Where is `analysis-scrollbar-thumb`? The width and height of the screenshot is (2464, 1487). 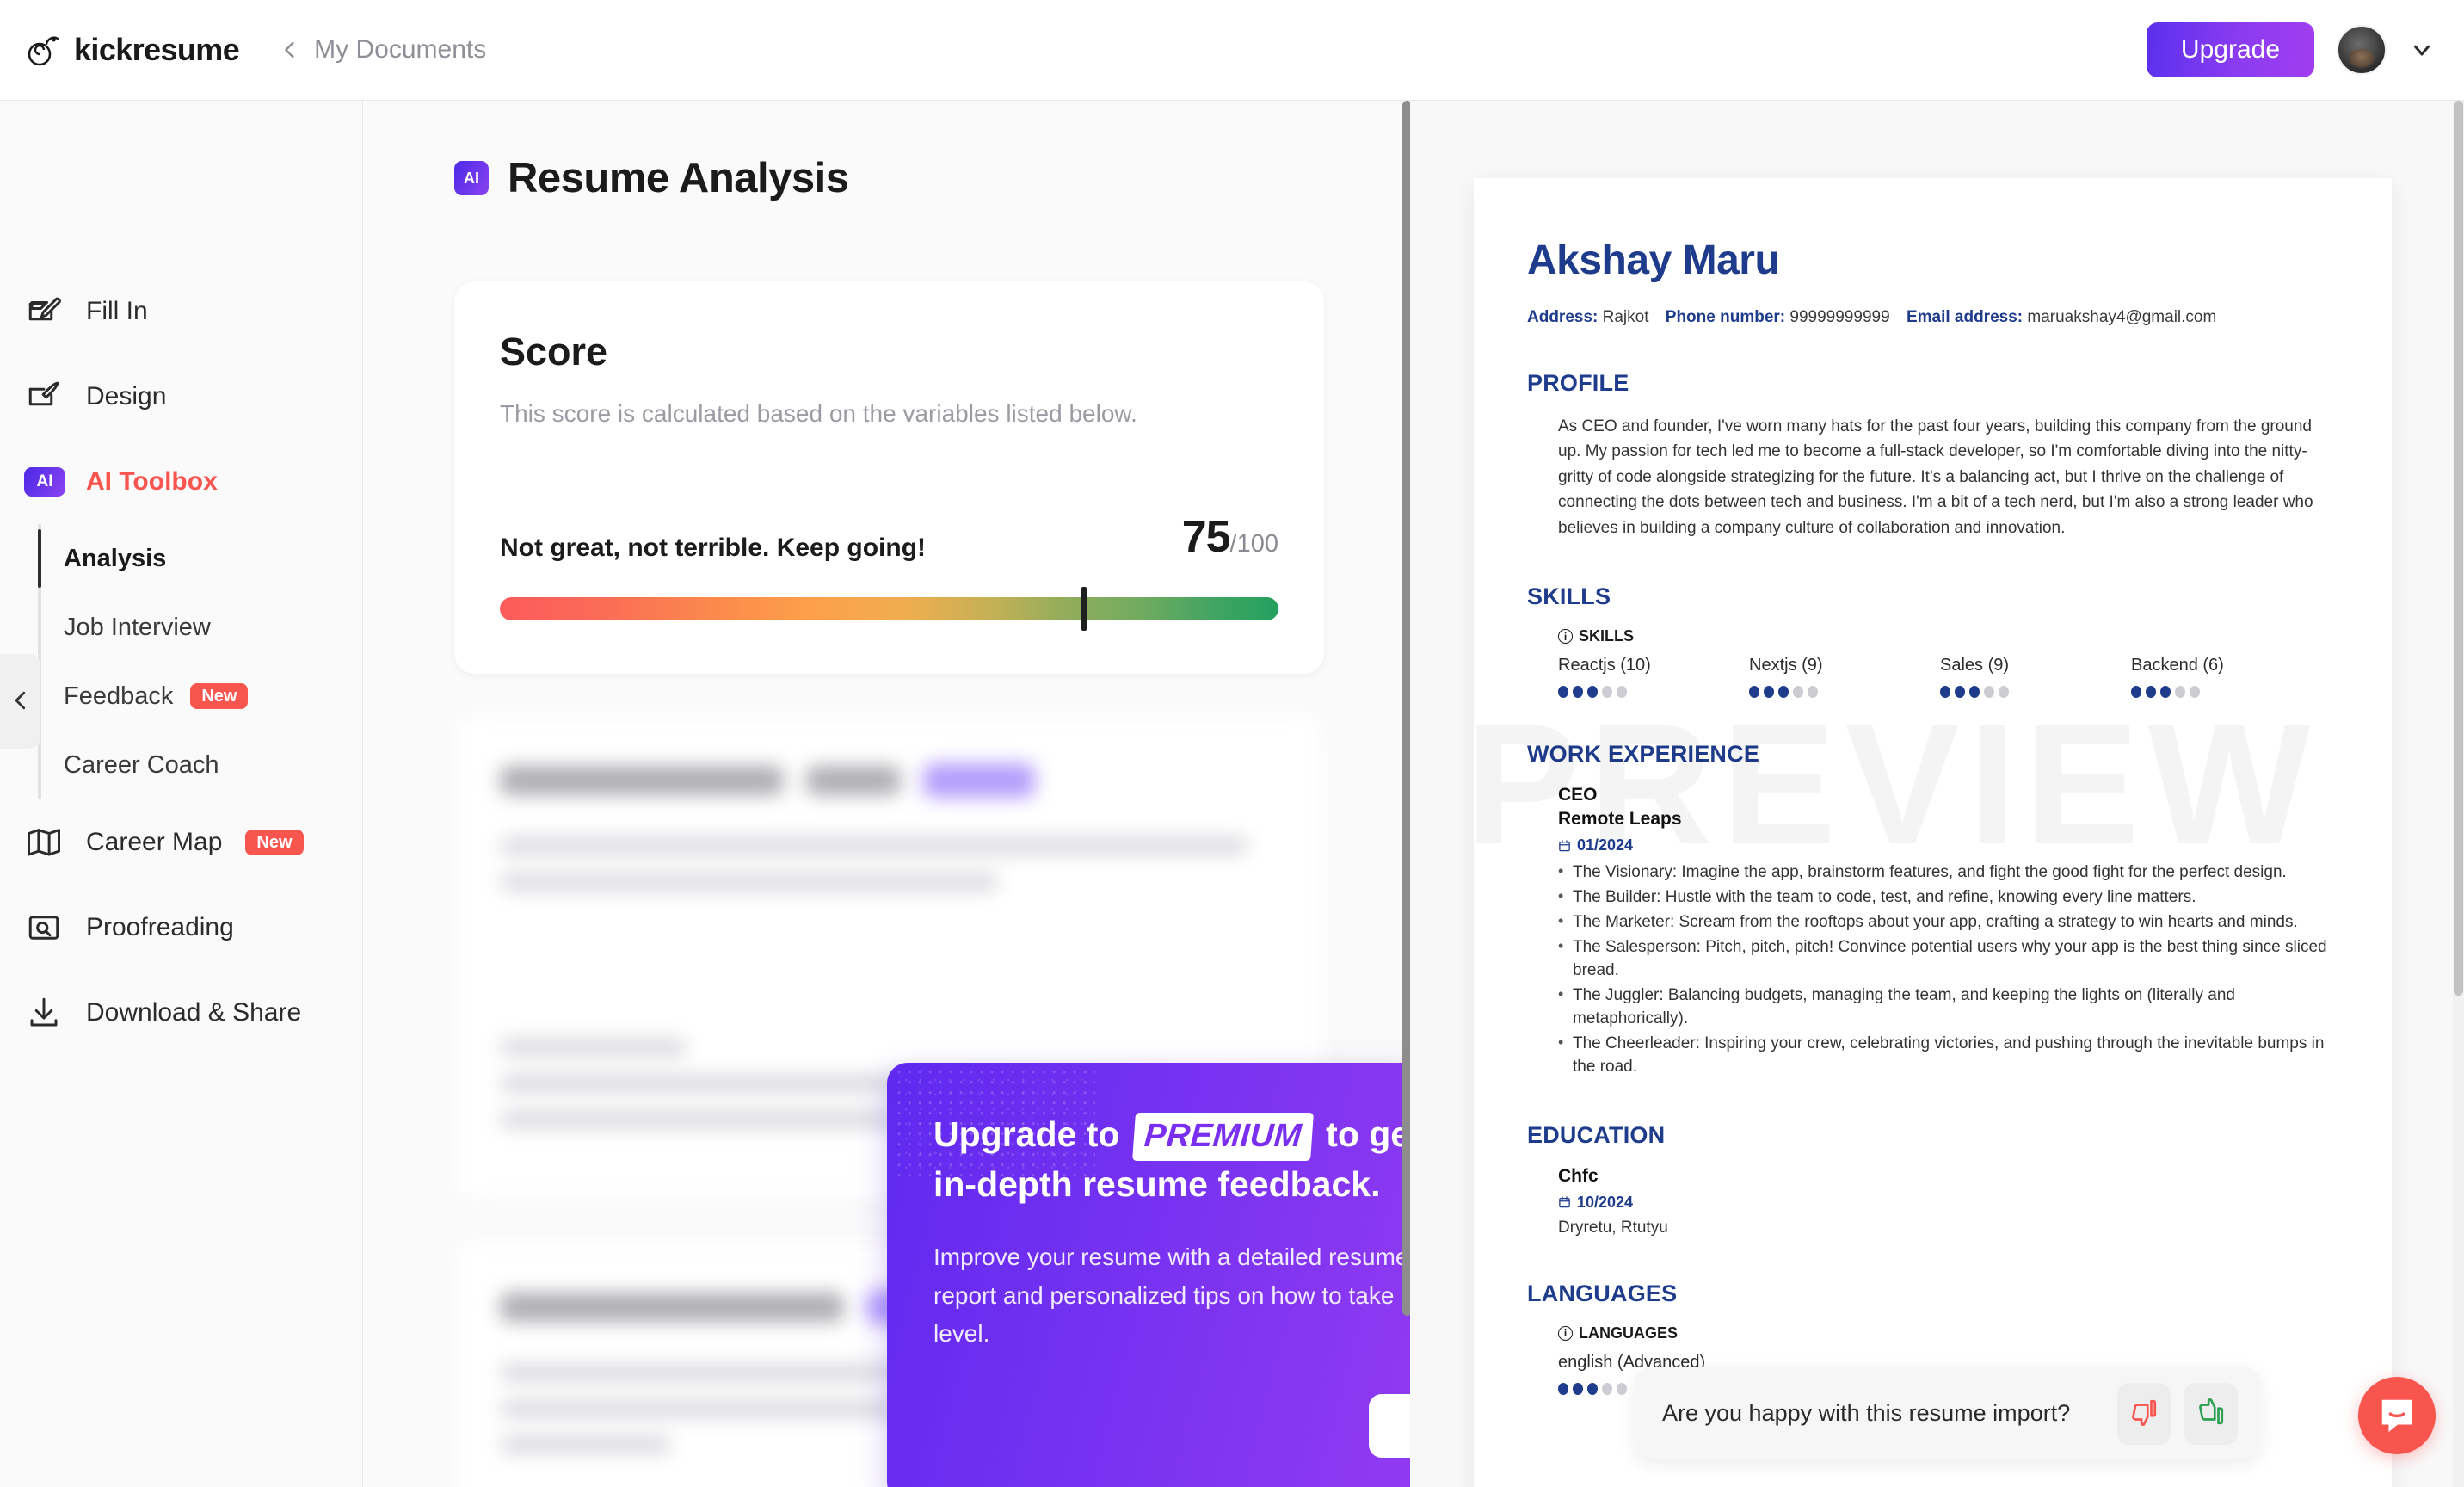 analysis-scrollbar-thumb is located at coordinates (1406, 708).